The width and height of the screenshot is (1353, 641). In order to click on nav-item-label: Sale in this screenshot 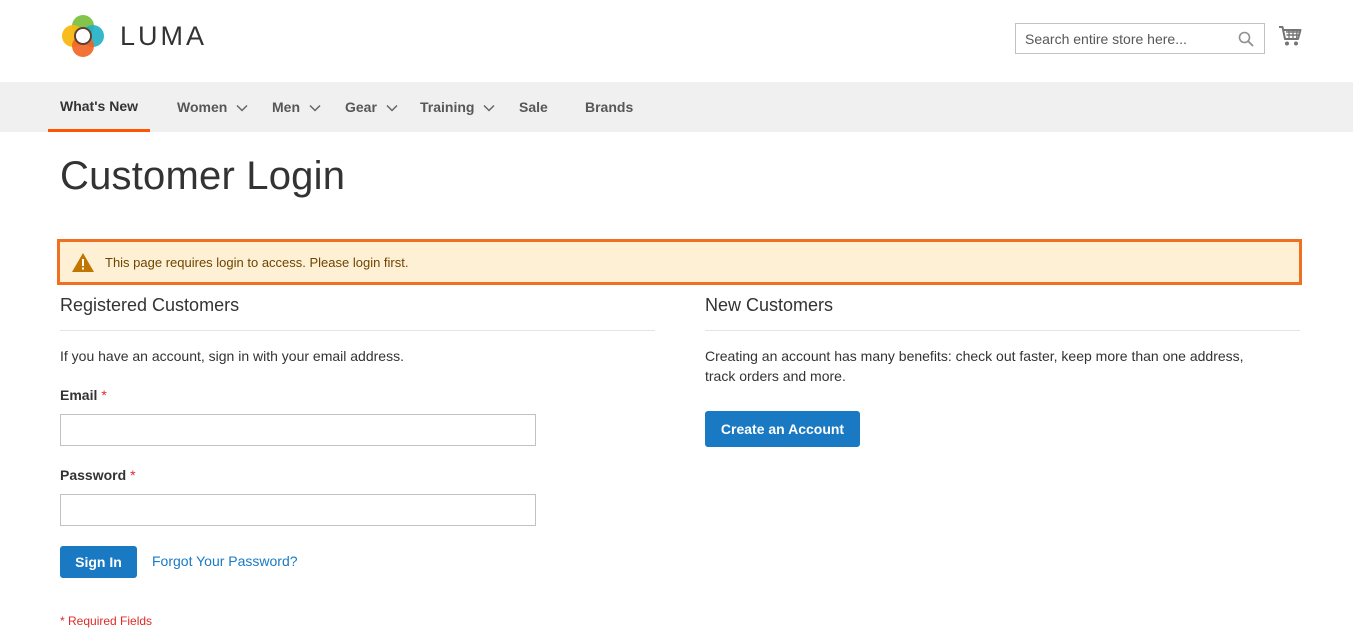, I will do `click(533, 107)`.